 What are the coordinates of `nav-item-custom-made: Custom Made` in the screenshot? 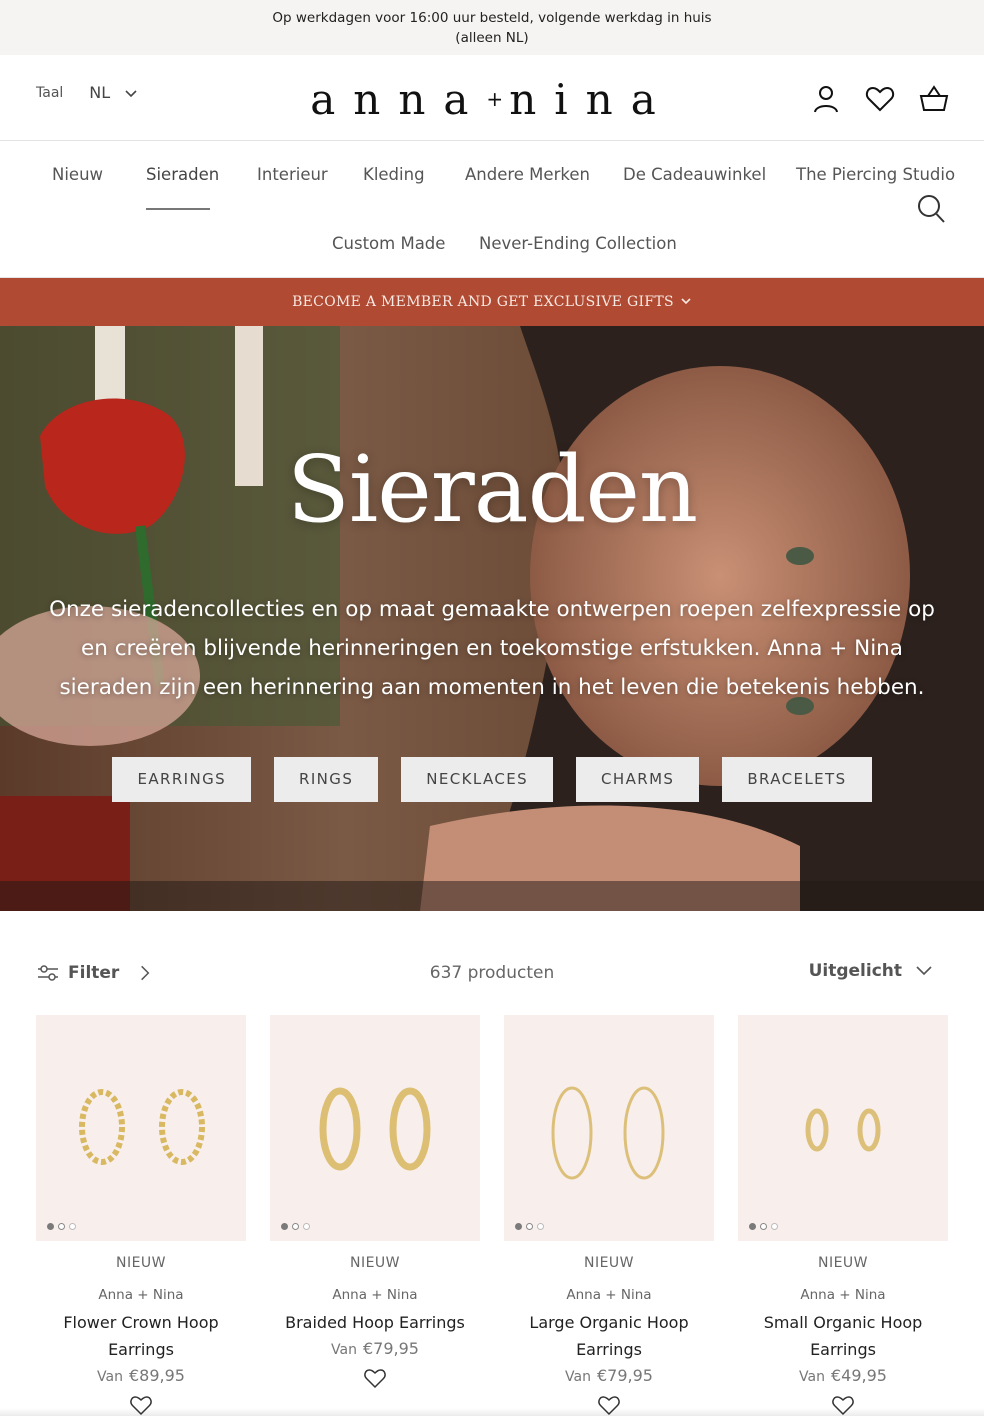 It's located at (388, 243).